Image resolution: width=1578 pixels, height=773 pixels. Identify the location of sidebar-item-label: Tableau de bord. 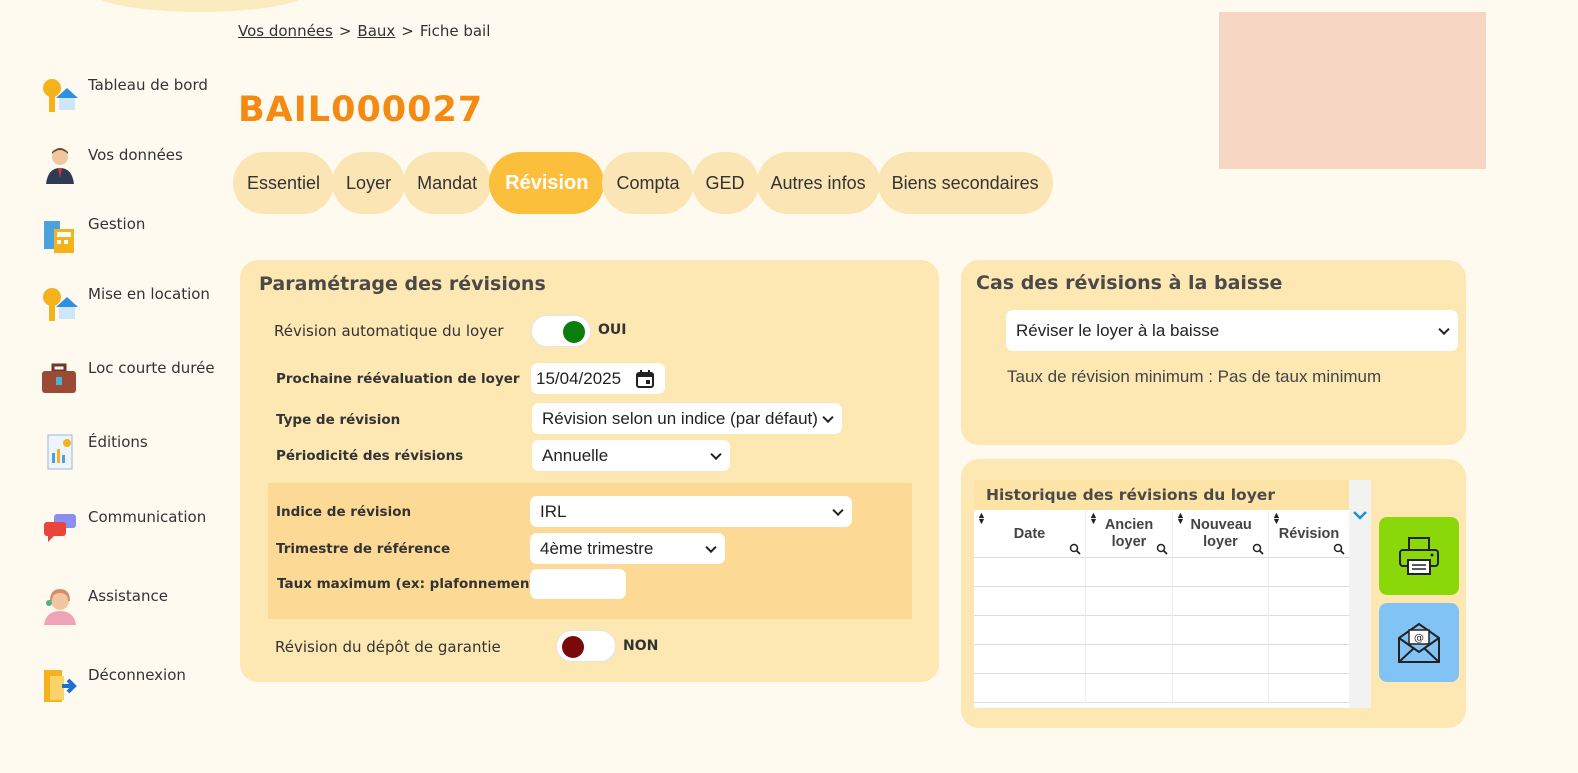
(148, 85).